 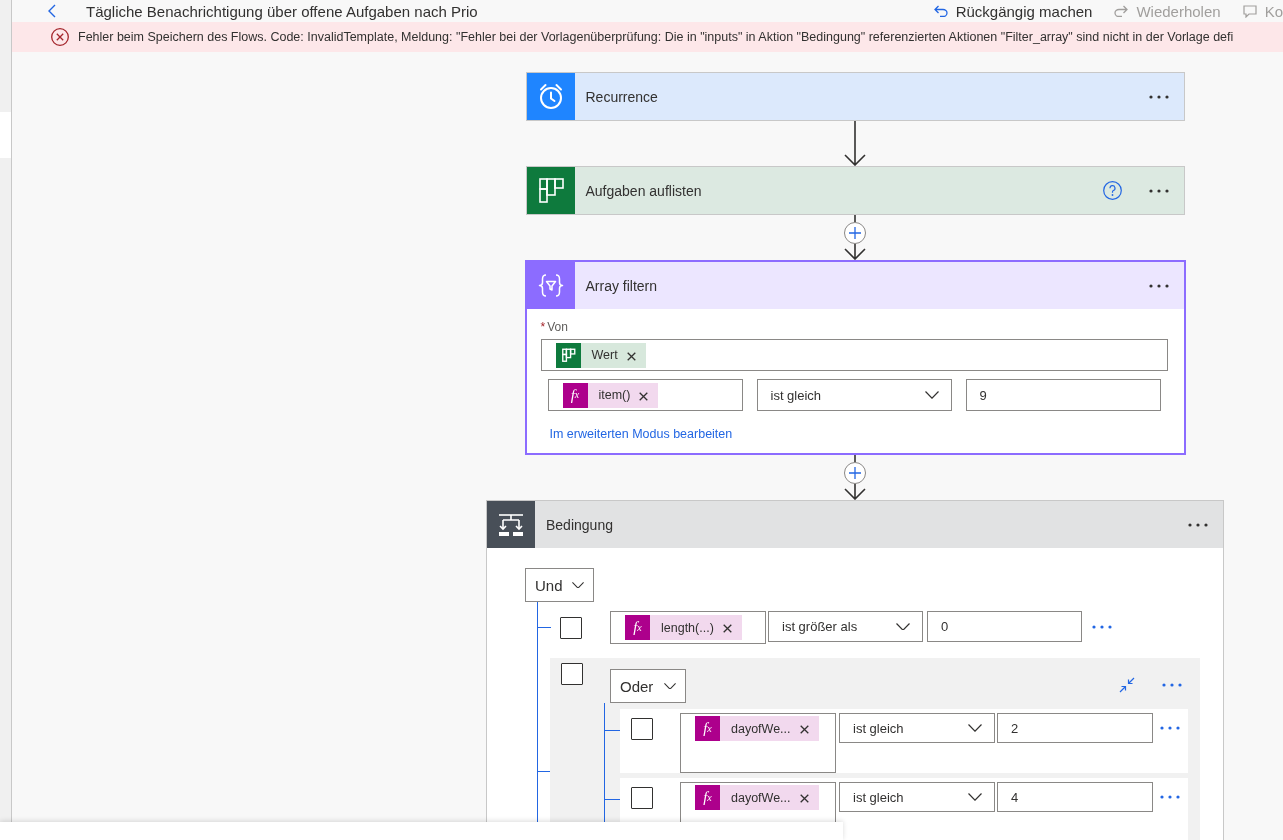 I want to click on error-message: Fehler beim Speichern des Flows. Code: InvalidTemplate, Meldung: "Fehler bei der Vorlagenüberprüfung: Die in "inputs" in Aktion "Bedingung" referenzierten Aktionen "Filter_array" sind nicht in der Vorlage defi, so click(x=656, y=37).